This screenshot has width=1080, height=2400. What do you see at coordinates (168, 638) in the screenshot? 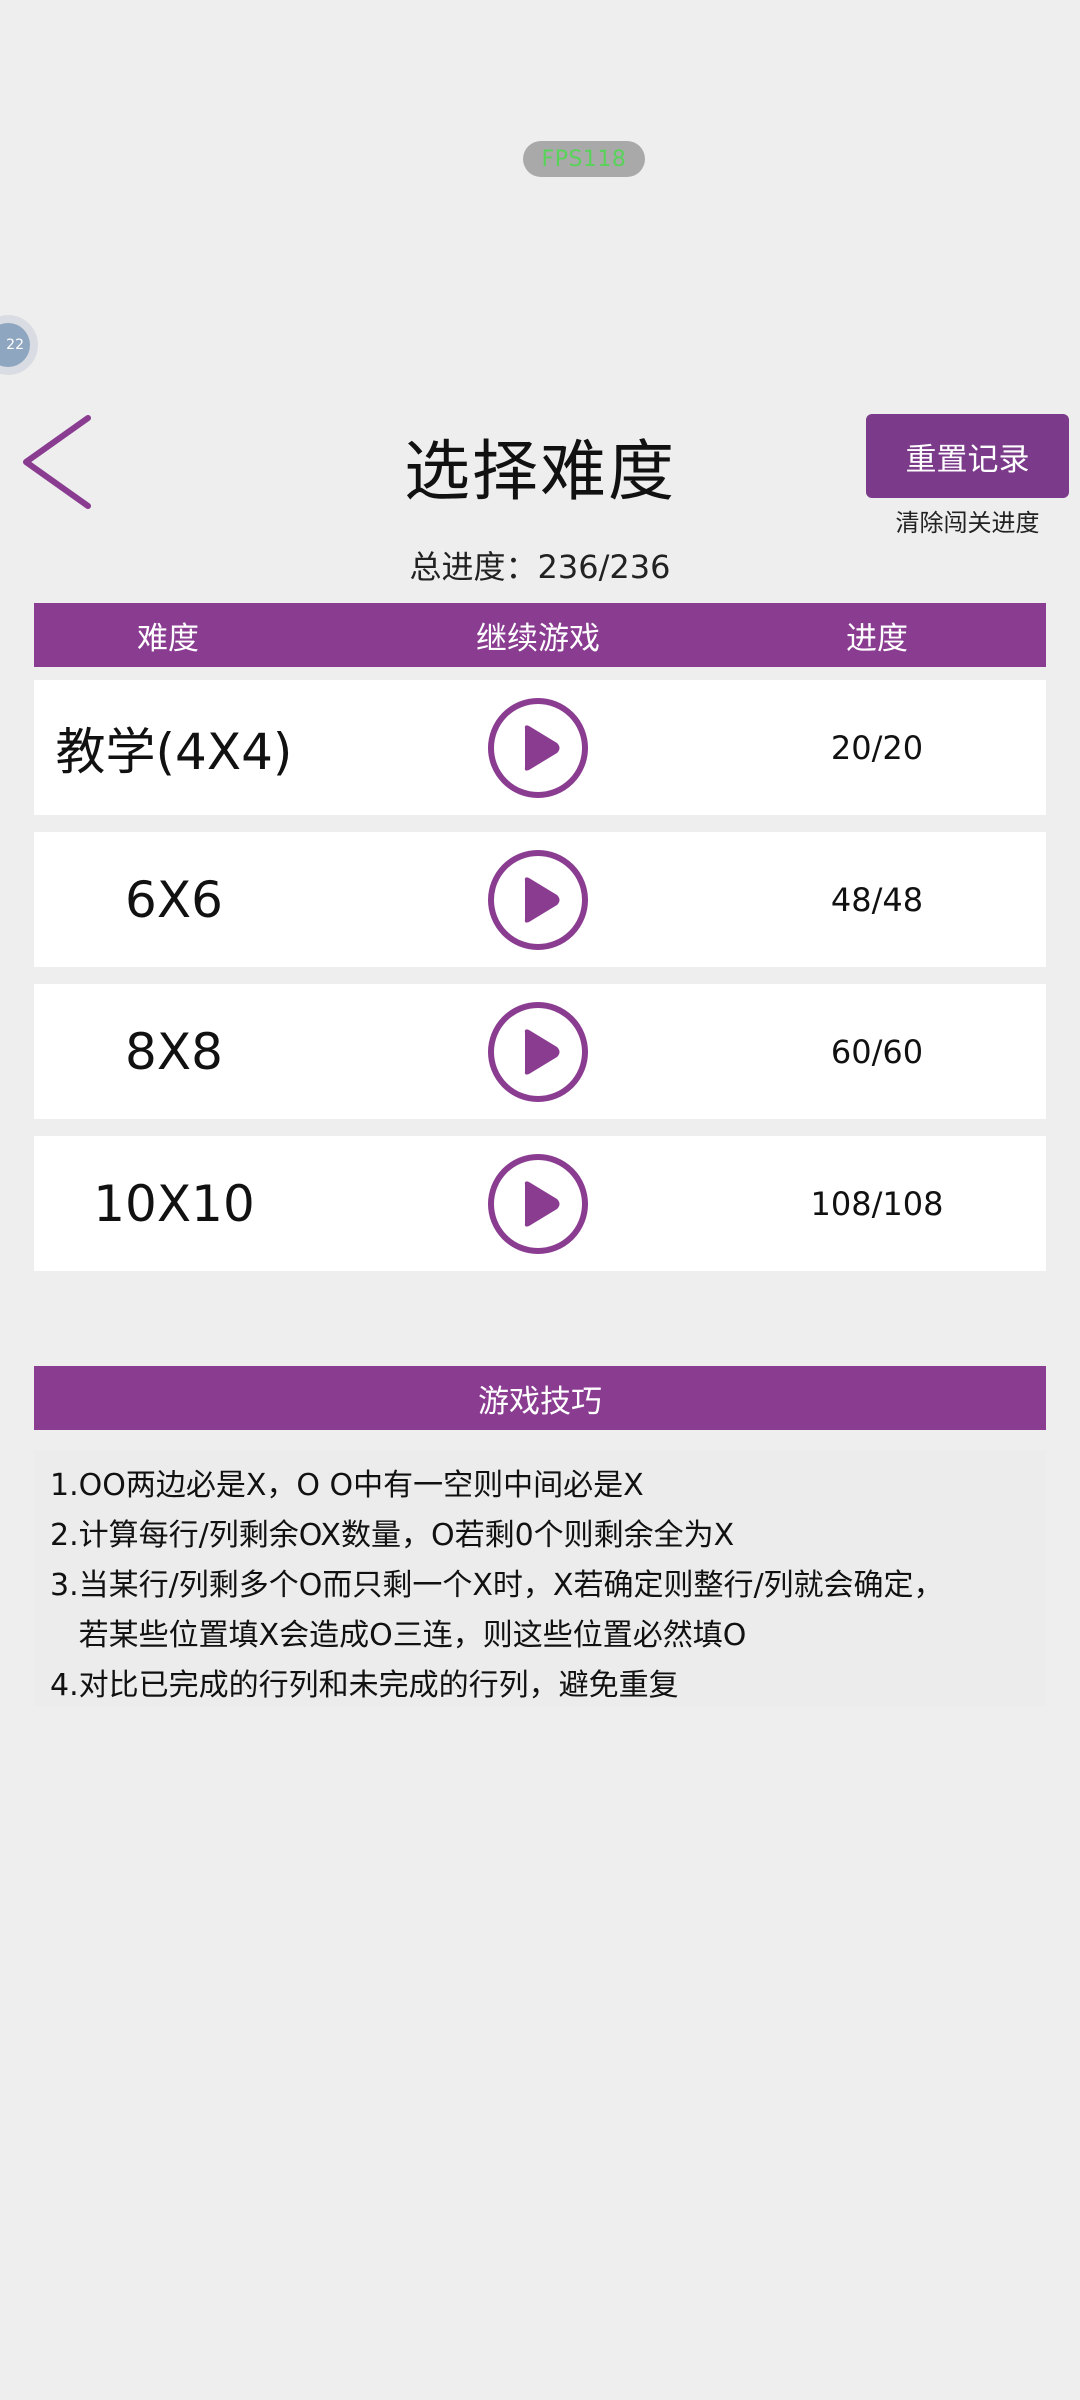
I see `header-difficulty: 难度` at bounding box center [168, 638].